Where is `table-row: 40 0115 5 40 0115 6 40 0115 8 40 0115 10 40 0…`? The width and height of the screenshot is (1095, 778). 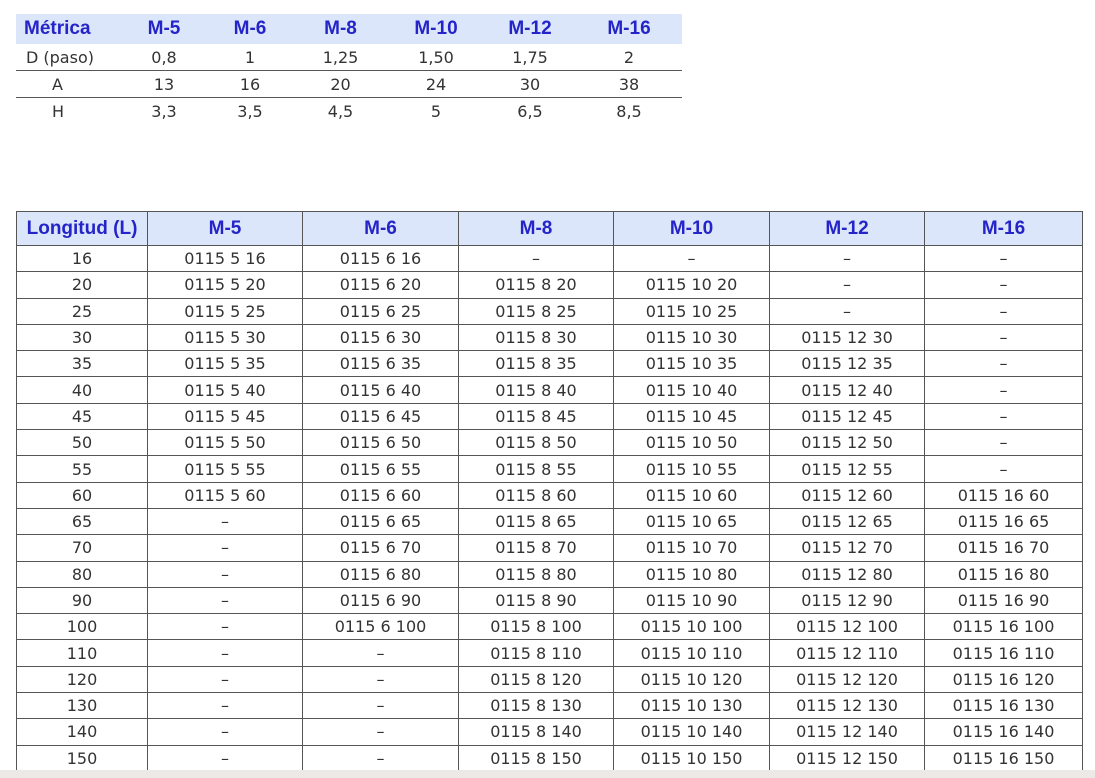 table-row: 40 0115 5 40 0115 6 40 0115 8 40 0115 10 40 0… is located at coordinates (549, 390).